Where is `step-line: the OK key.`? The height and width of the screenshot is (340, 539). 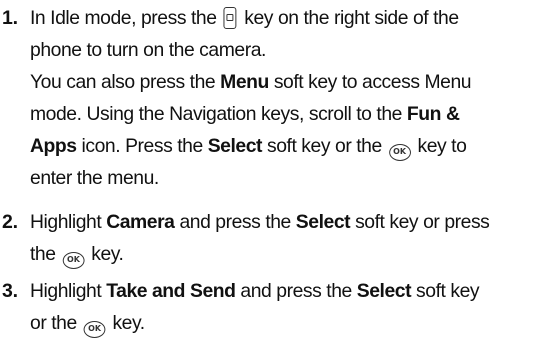 step-line: the OK key. is located at coordinates (282, 254).